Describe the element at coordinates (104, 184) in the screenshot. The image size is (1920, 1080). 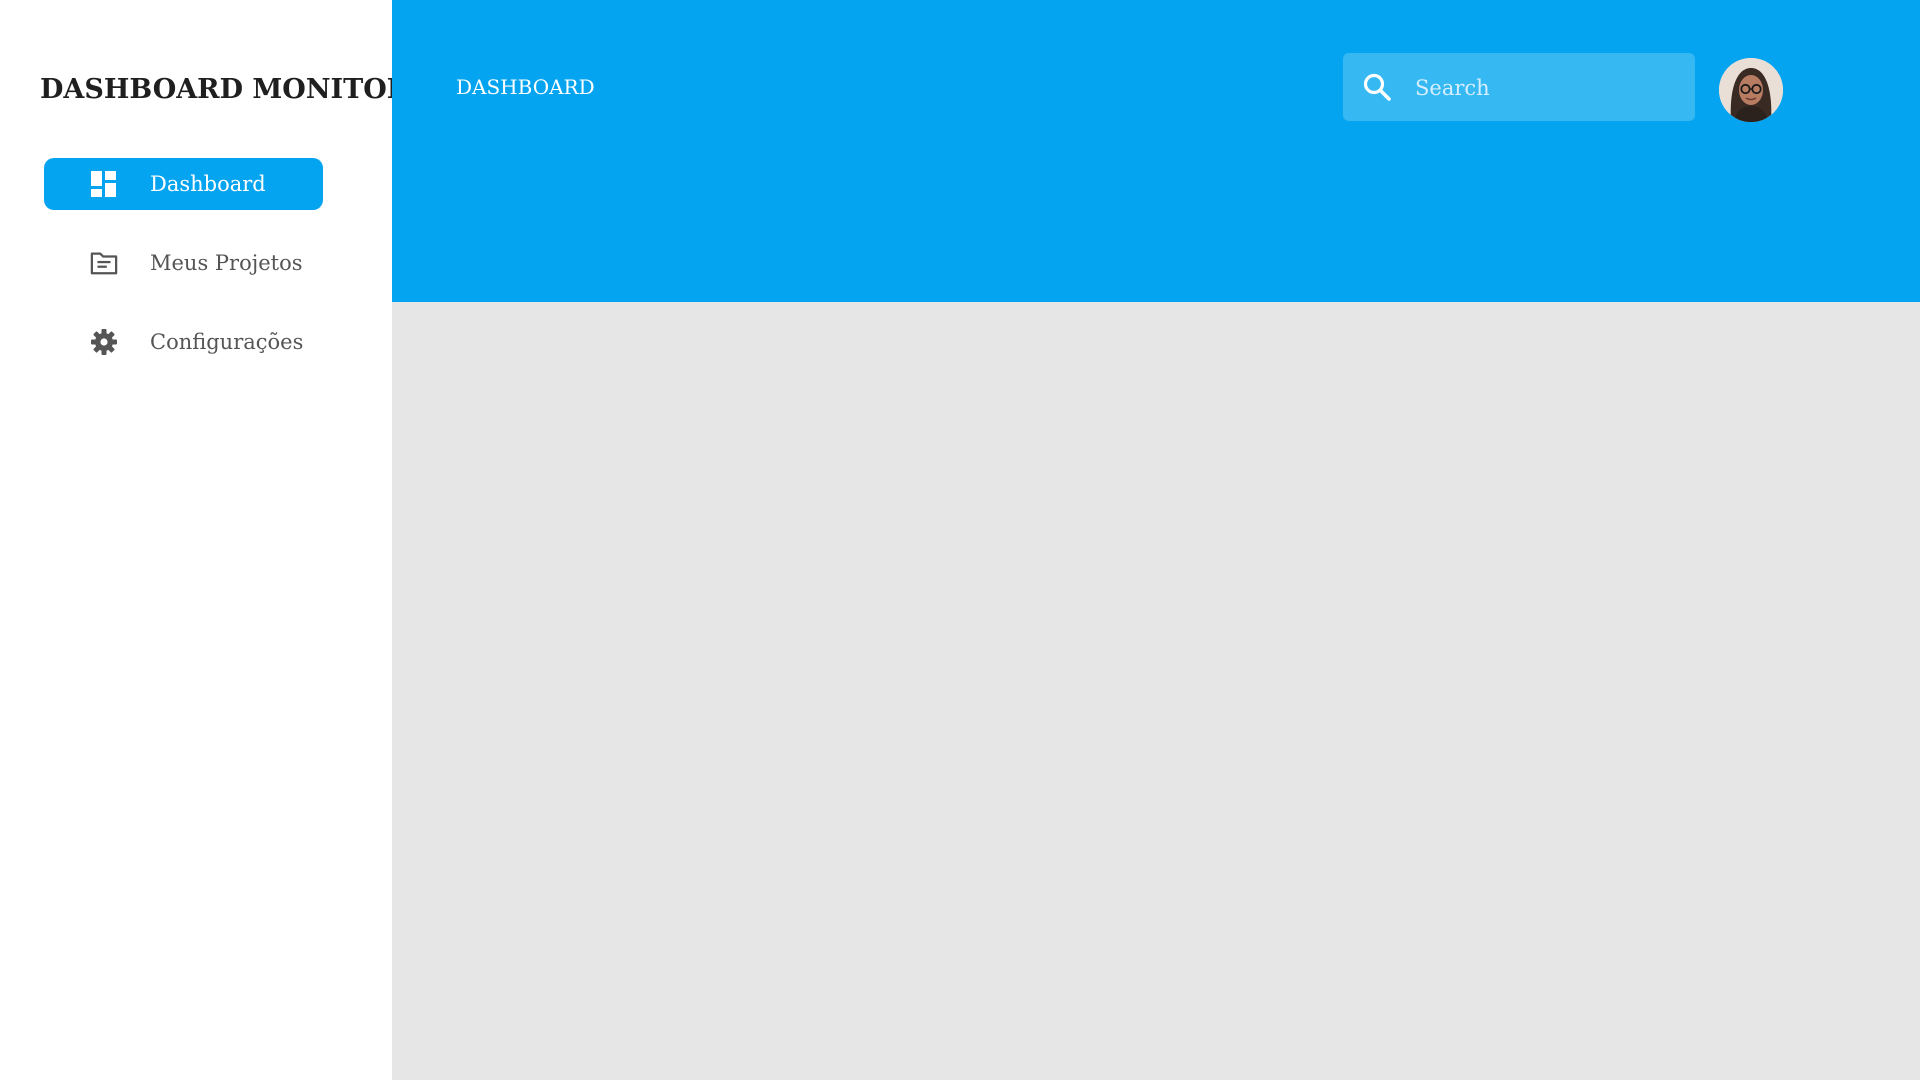
I see `dashboard-icon` at that location.